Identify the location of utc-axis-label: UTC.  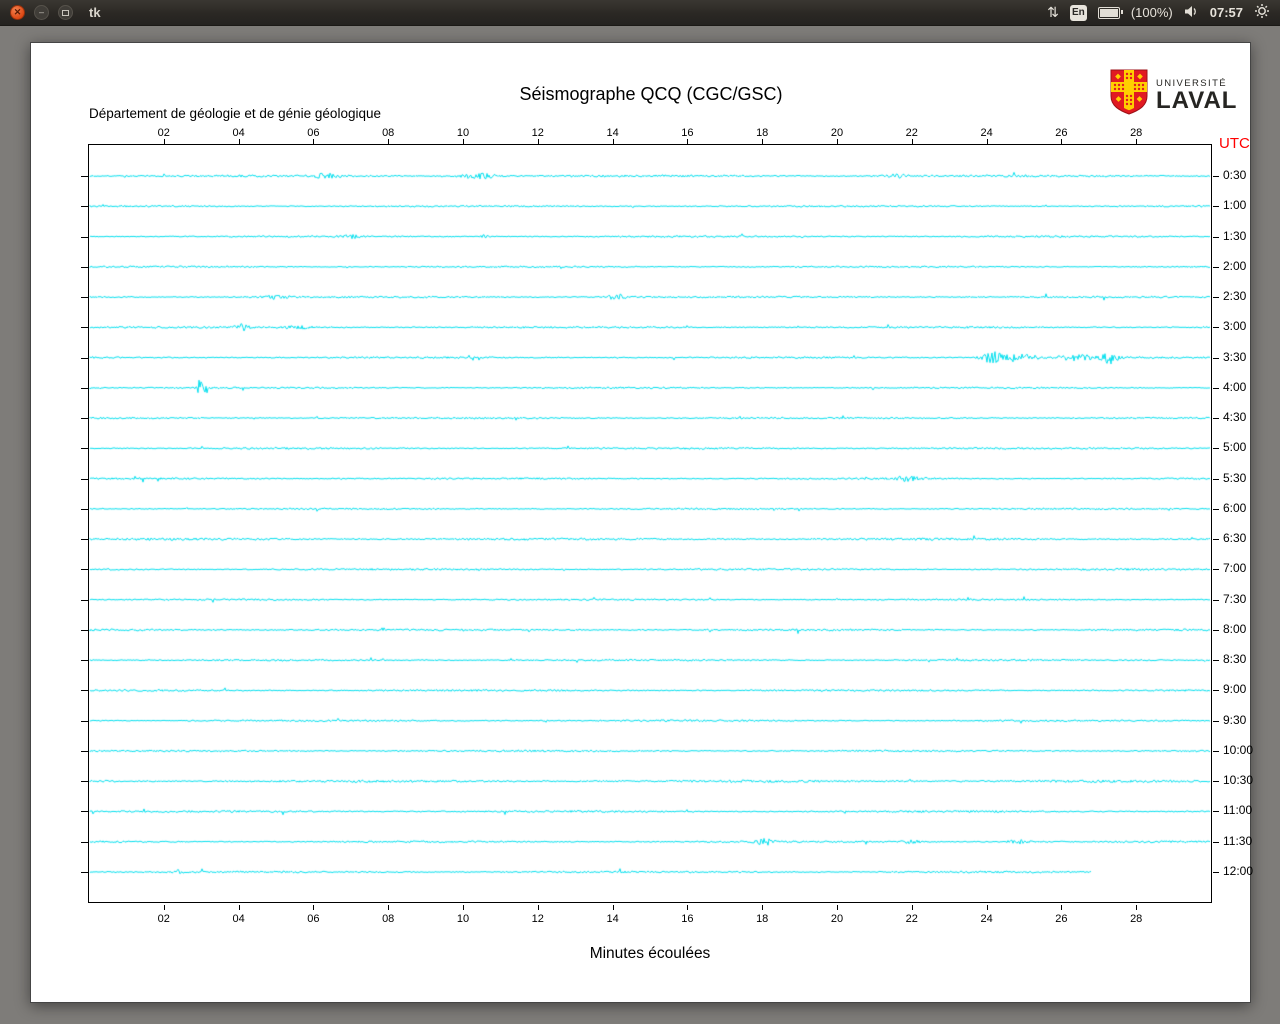
(1234, 143).